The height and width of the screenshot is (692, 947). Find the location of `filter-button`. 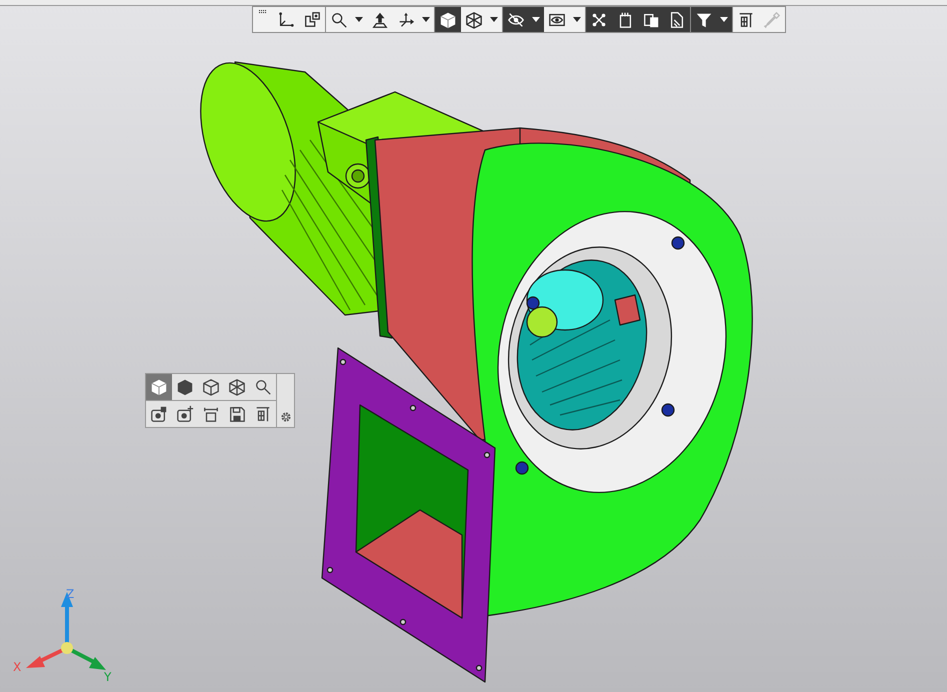

filter-button is located at coordinates (711, 19).